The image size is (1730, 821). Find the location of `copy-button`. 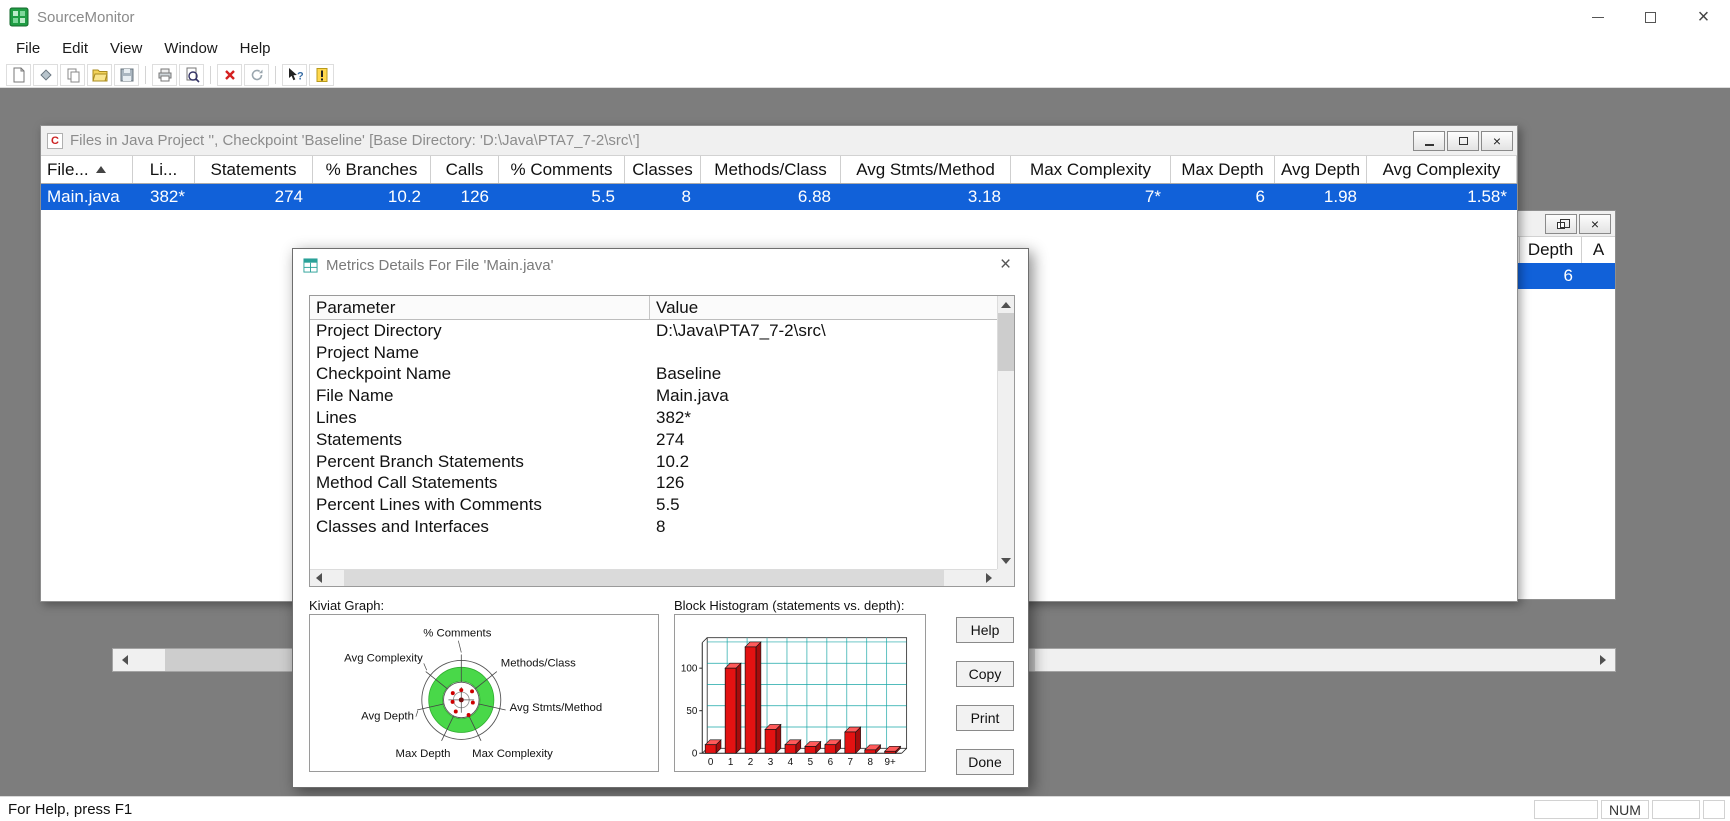

copy-button is located at coordinates (72, 74).